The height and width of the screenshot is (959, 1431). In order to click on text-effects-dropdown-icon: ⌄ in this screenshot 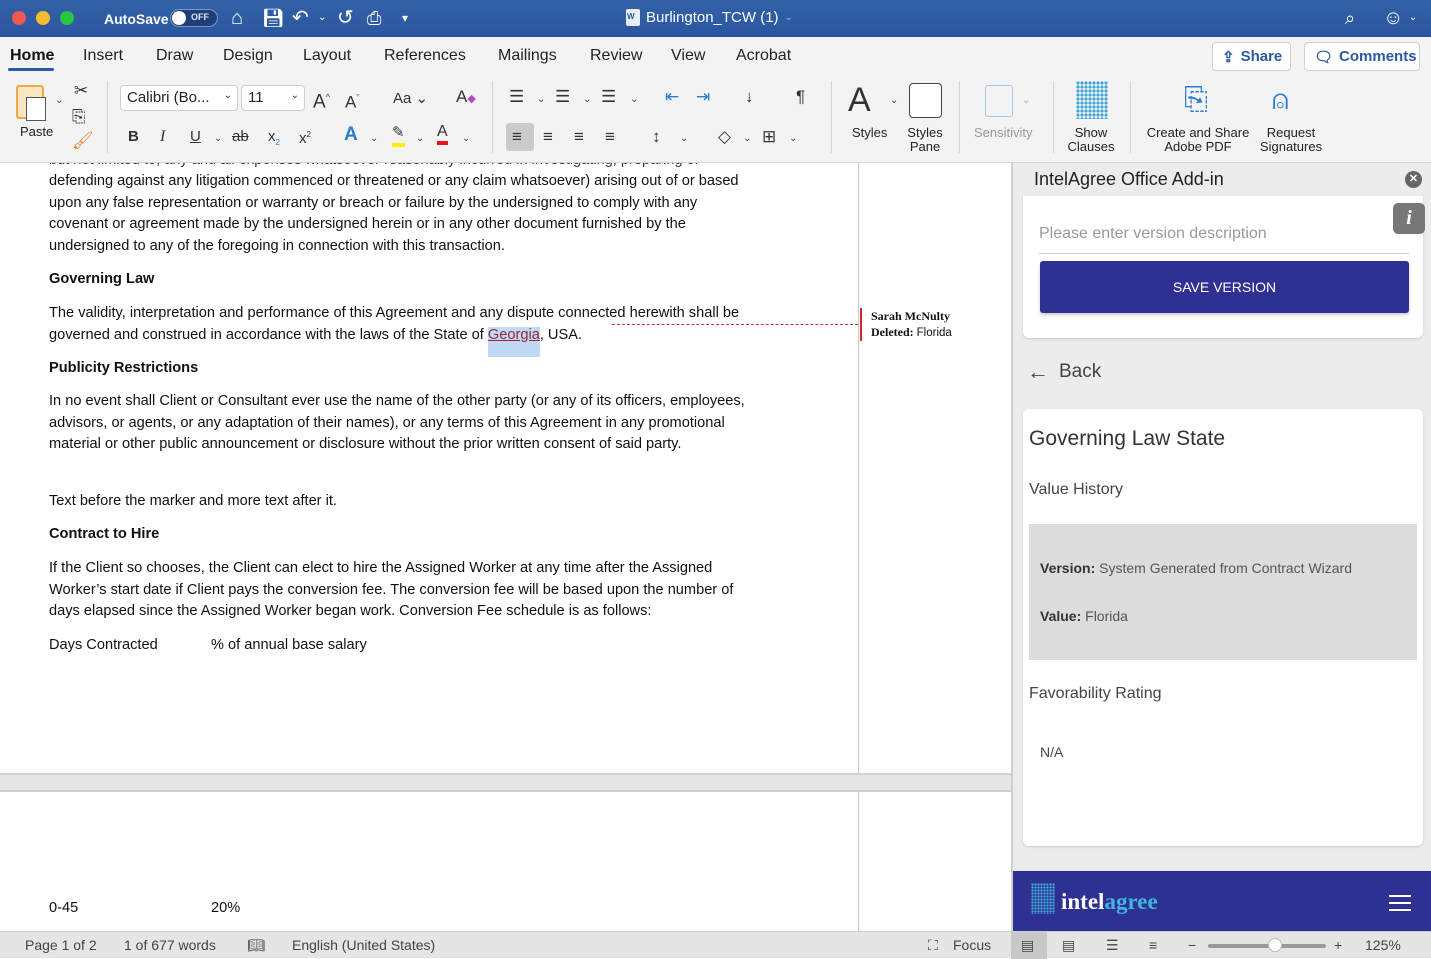, I will do `click(374, 138)`.